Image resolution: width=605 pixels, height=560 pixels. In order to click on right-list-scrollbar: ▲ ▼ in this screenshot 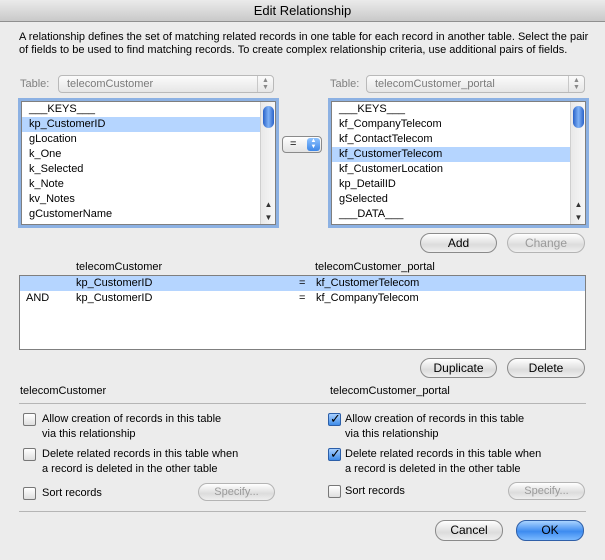, I will do `click(577, 163)`.